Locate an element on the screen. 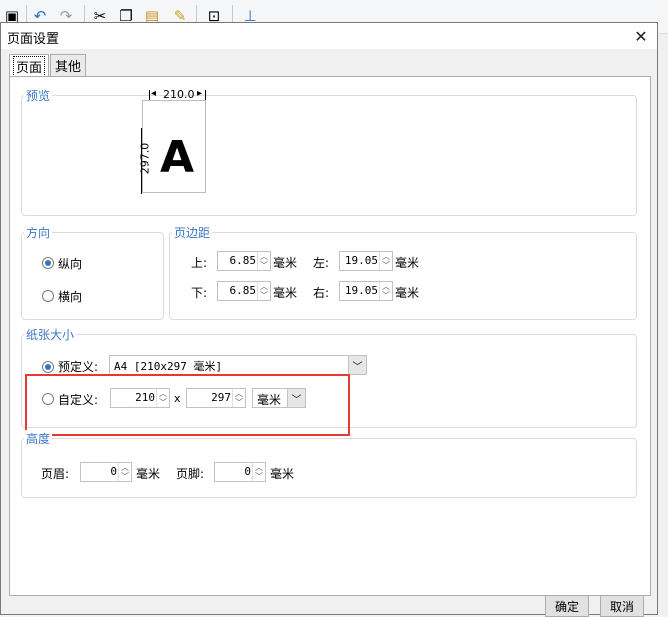 The height and width of the screenshot is (617, 668). close-icon: ✕ is located at coordinates (641, 36).